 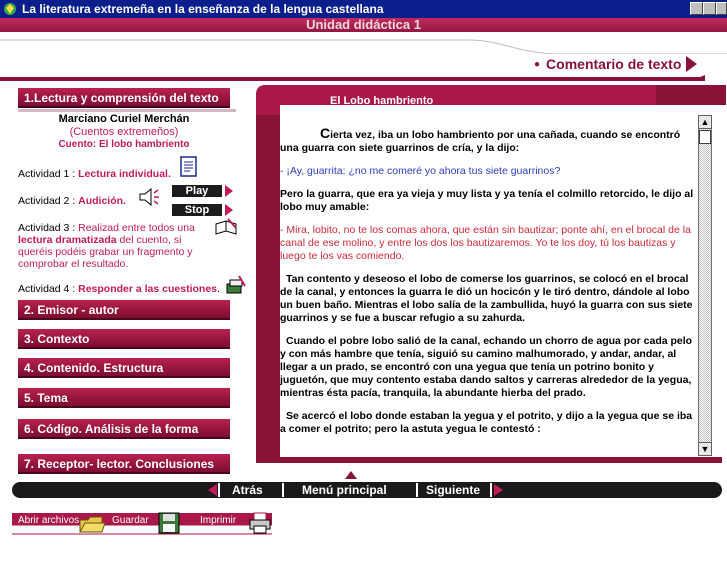 I want to click on menu-item-codigo: 6. Códígo. Análisis de la forma, so click(x=124, y=429).